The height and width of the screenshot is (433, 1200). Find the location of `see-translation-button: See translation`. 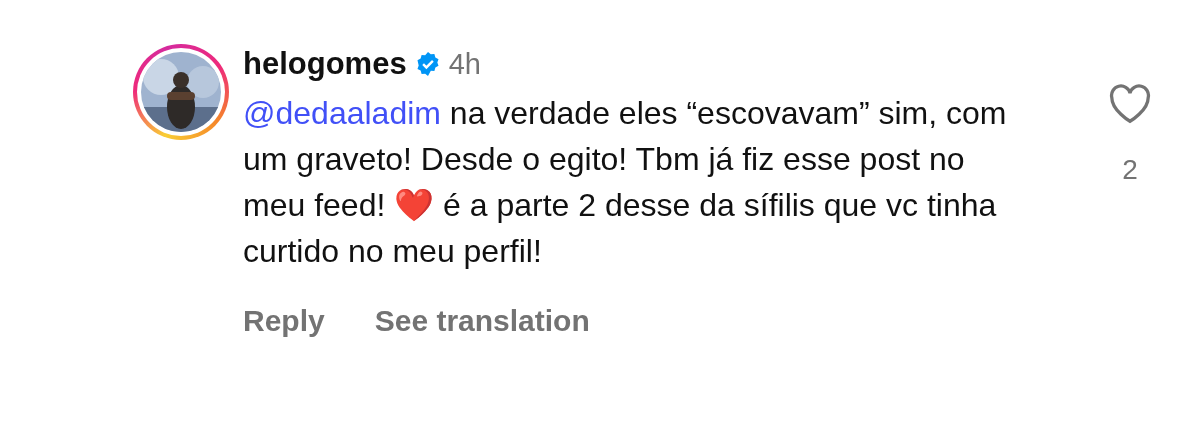

see-translation-button: See translation is located at coordinates (482, 321).